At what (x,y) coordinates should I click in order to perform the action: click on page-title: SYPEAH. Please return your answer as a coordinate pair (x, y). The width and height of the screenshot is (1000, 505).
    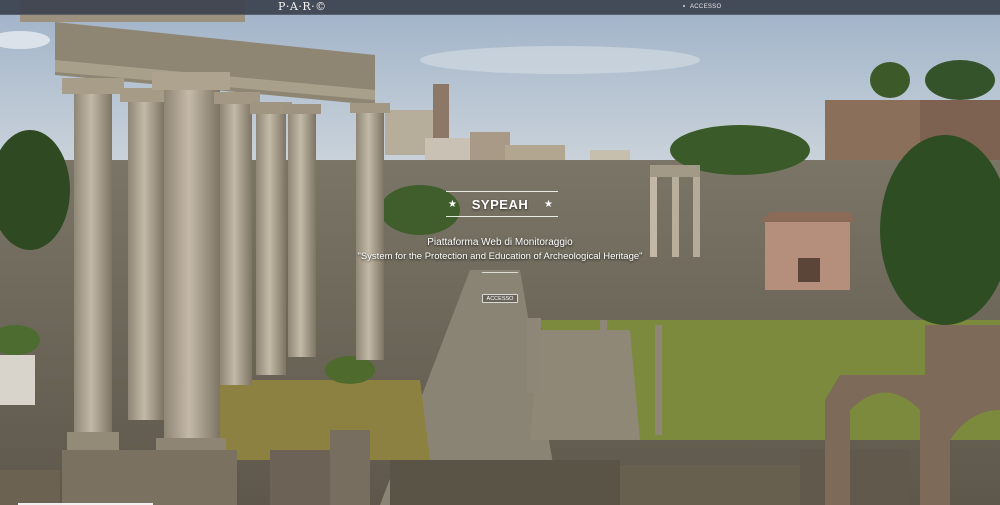
    Looking at the image, I should click on (500, 204).